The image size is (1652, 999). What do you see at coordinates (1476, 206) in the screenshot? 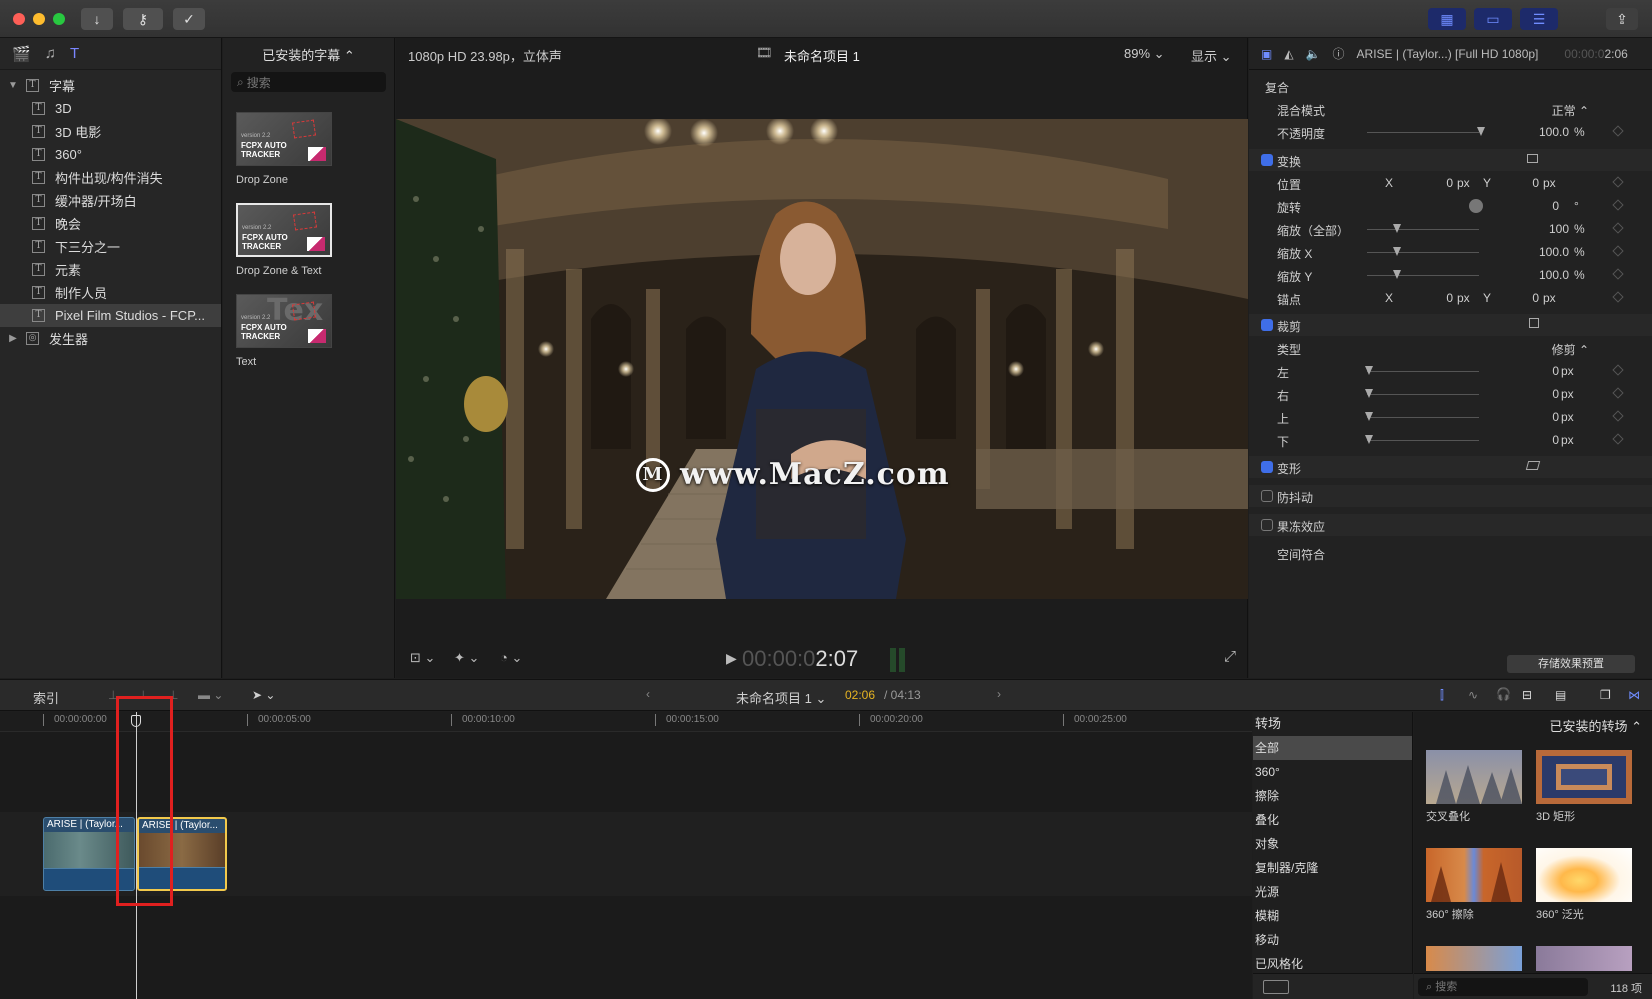
I see `rotation-dial` at bounding box center [1476, 206].